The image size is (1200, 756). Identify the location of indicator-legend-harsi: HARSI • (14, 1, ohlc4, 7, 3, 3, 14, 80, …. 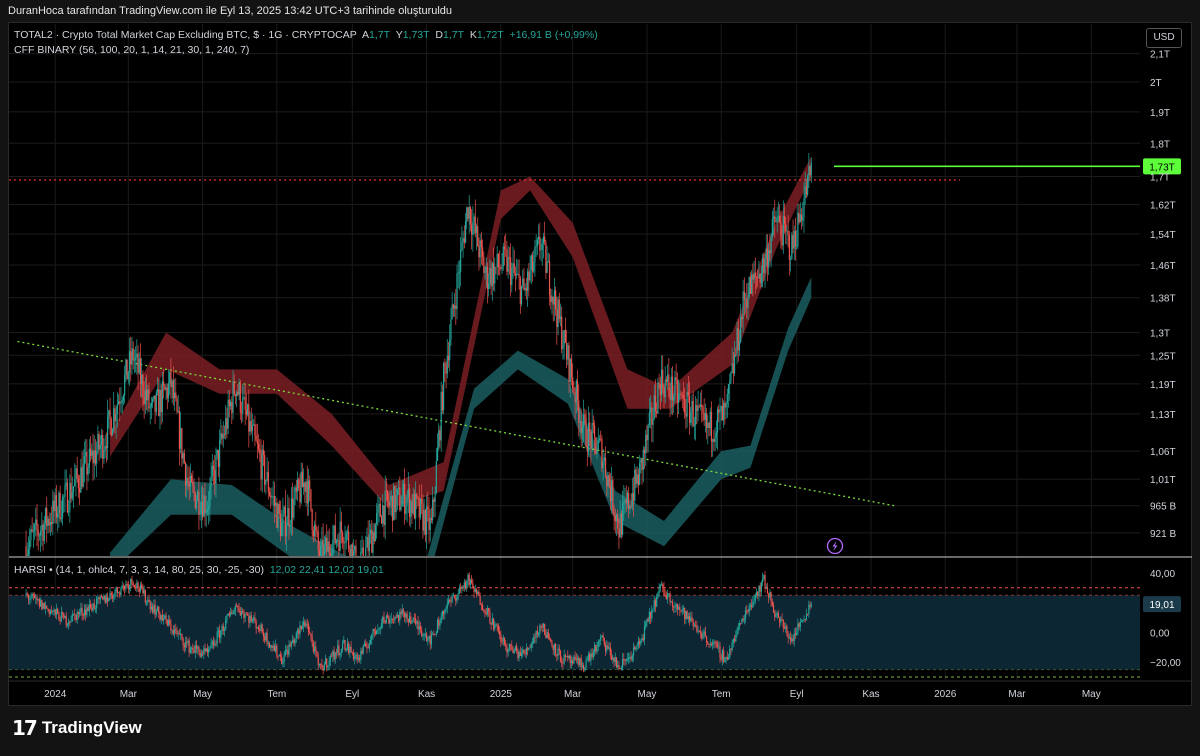
(199, 570).